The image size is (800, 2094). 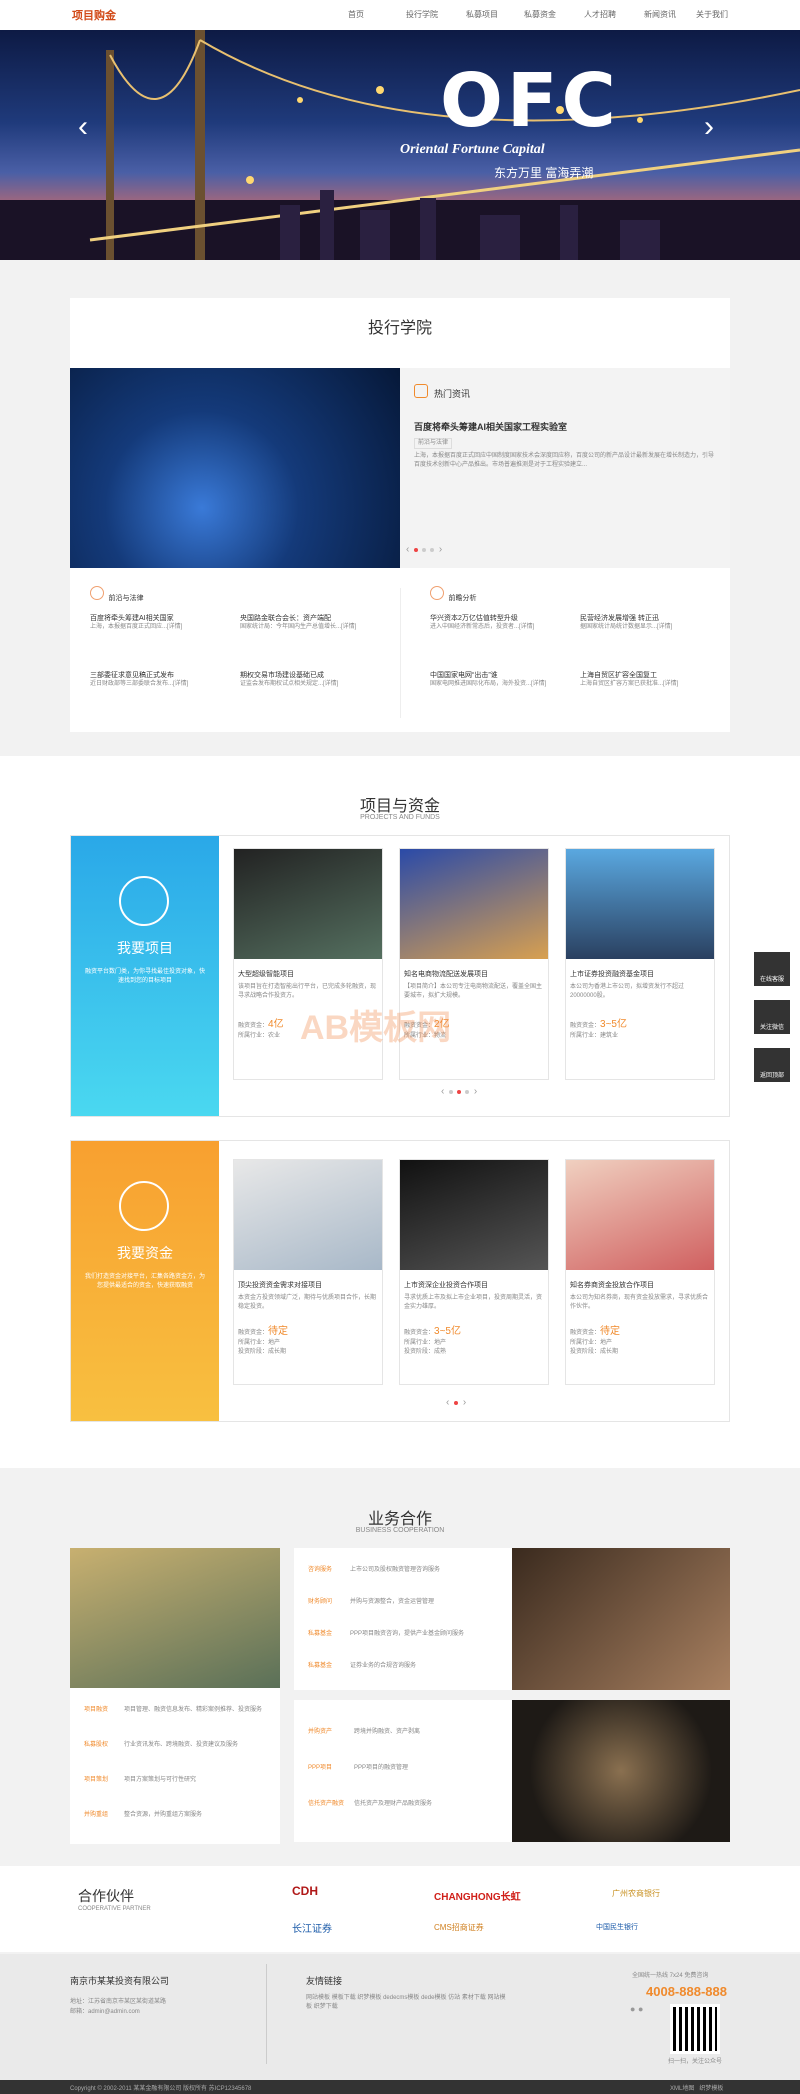 What do you see at coordinates (712, 14) in the screenshot?
I see `nav-about: 关于我们` at bounding box center [712, 14].